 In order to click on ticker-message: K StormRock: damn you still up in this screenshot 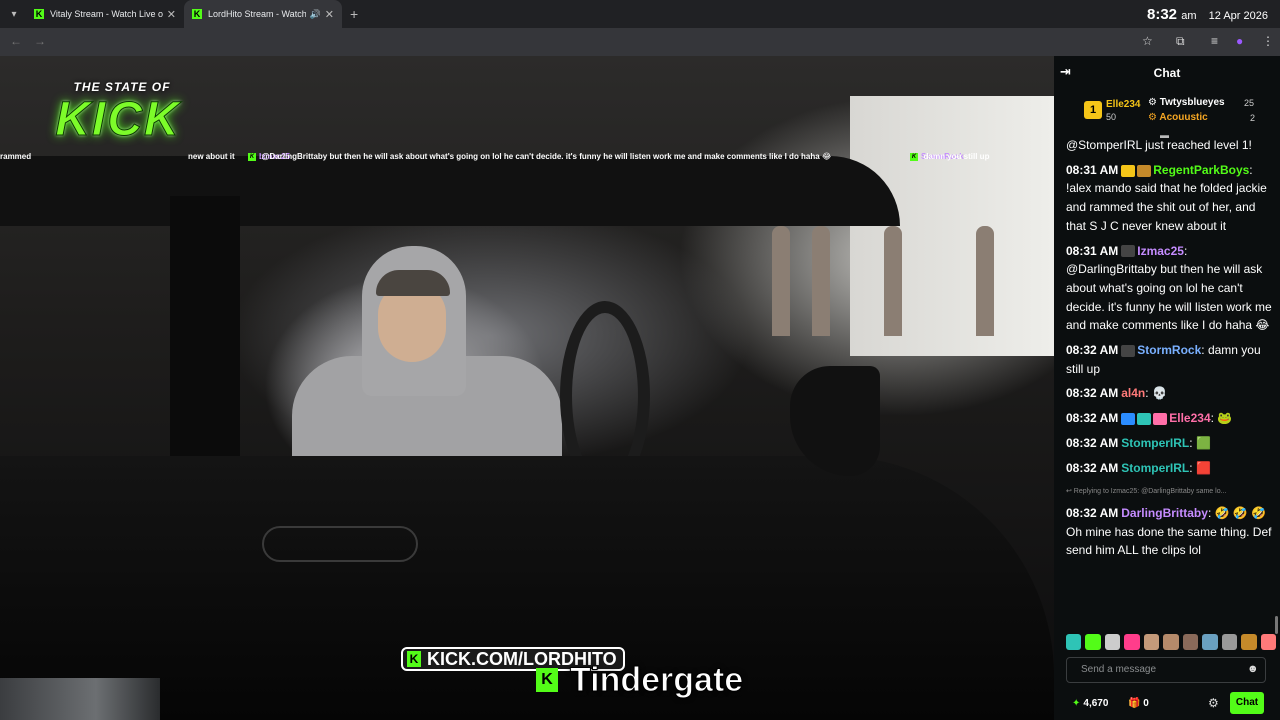, I will do `click(950, 156)`.